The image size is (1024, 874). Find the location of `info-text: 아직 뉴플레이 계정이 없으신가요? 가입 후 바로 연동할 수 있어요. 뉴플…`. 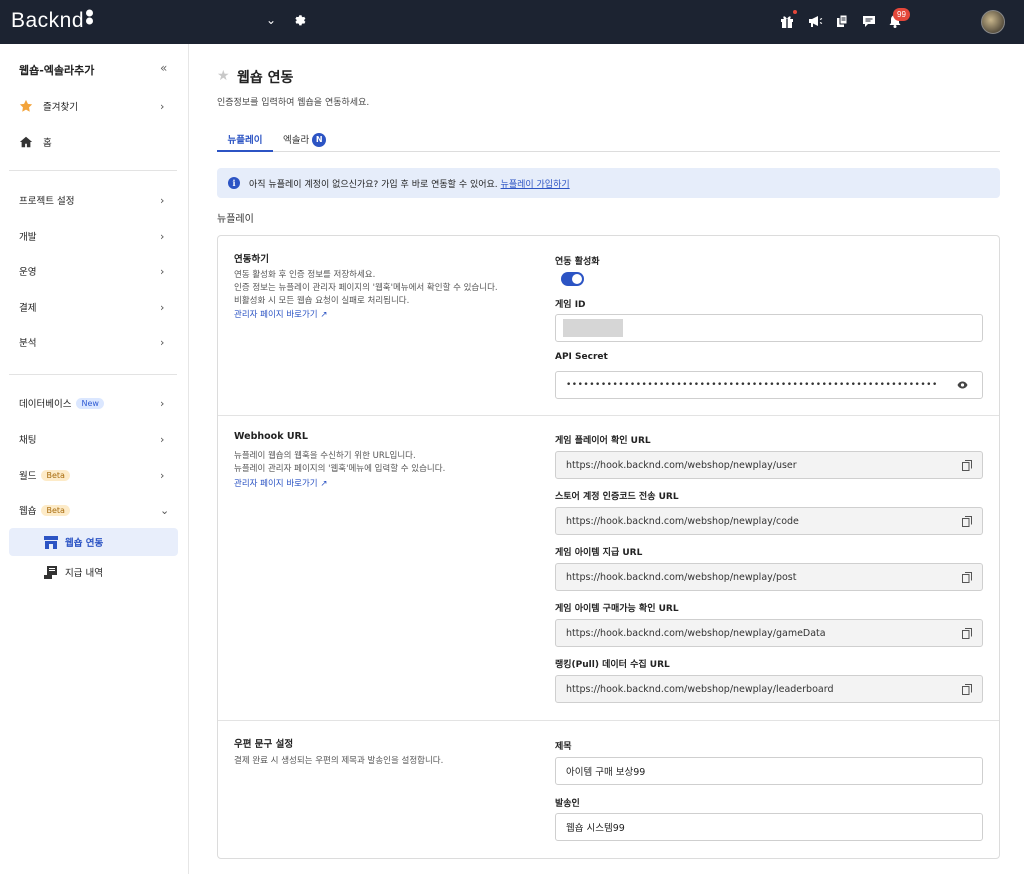

info-text: 아직 뉴플레이 계정이 없으신가요? 가입 후 바로 연동할 수 있어요. 뉴플… is located at coordinates (409, 183).